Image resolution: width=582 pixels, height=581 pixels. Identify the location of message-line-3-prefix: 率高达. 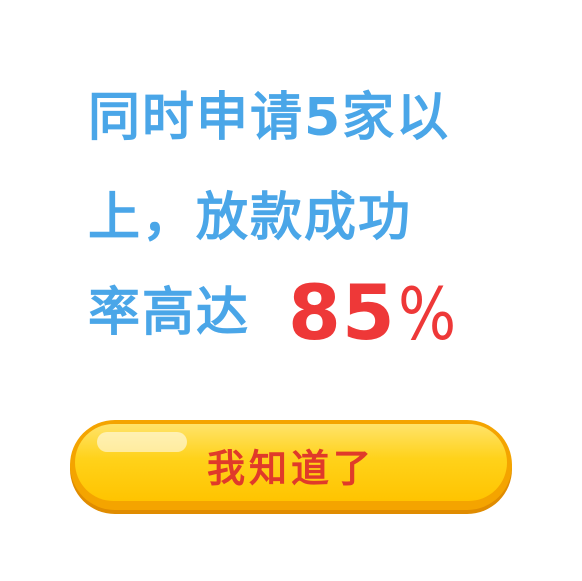
(169, 313).